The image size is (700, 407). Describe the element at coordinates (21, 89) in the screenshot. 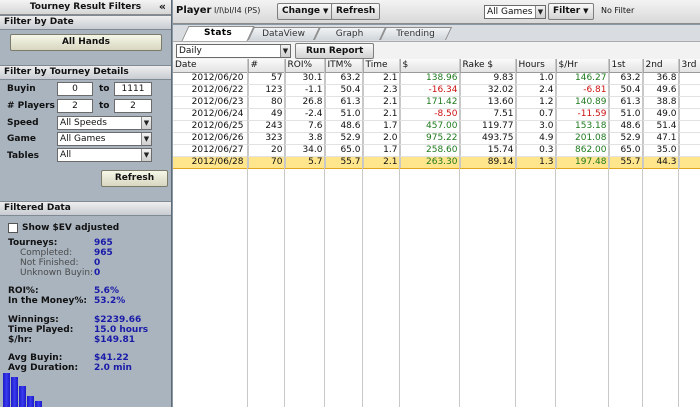

I see `buyin-label: Buyin` at that location.